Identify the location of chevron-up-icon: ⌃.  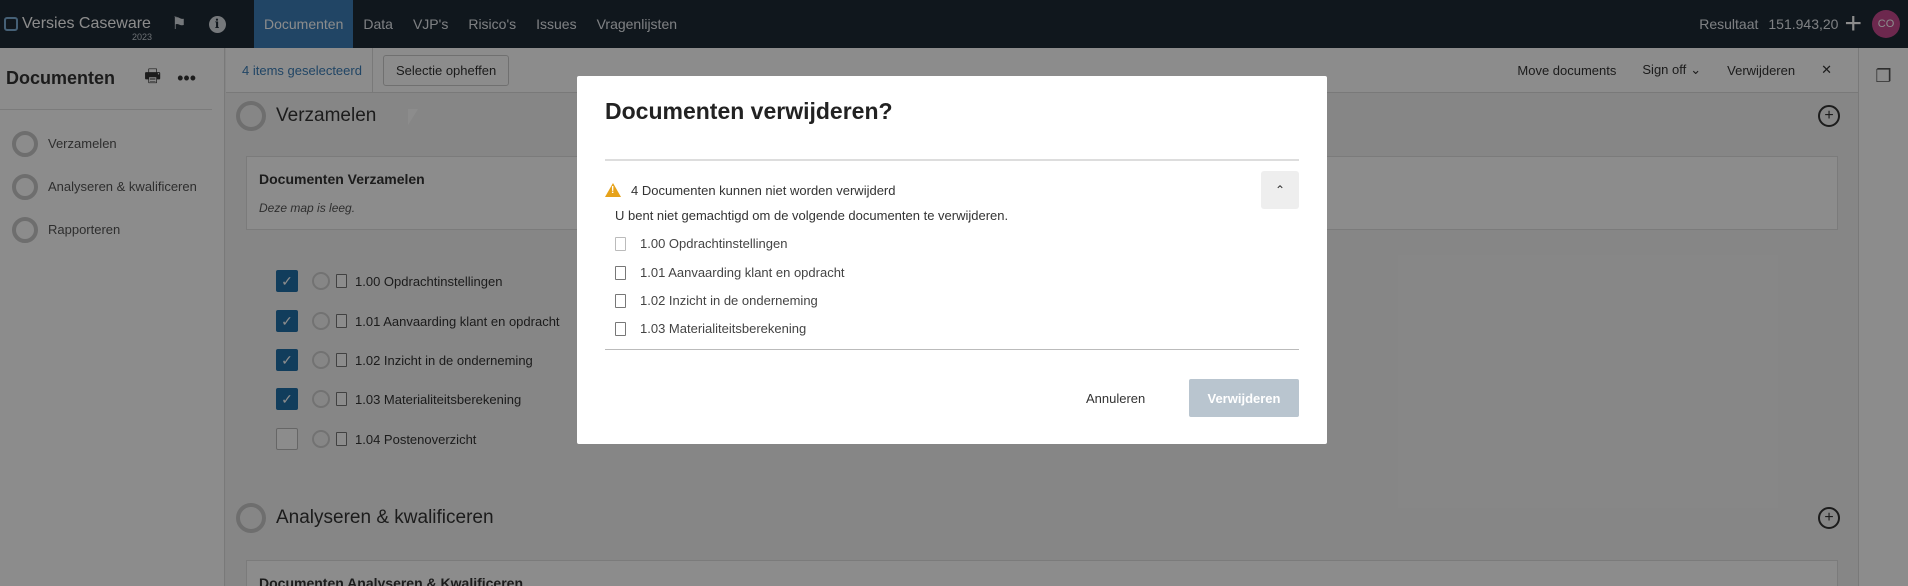
(1280, 190).